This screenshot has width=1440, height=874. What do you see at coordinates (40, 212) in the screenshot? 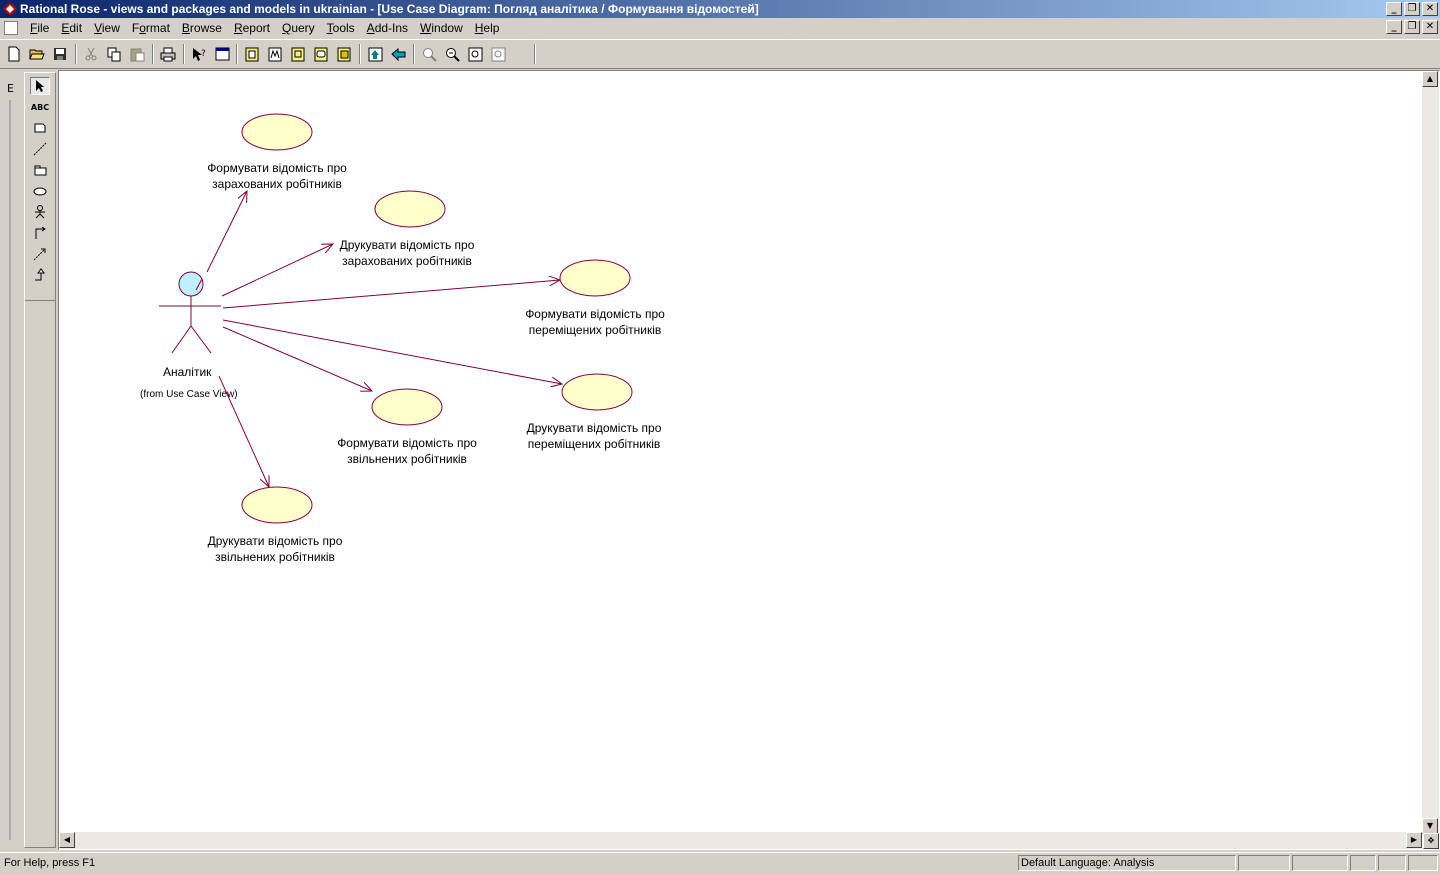
I see `actor-tool-icon` at bounding box center [40, 212].